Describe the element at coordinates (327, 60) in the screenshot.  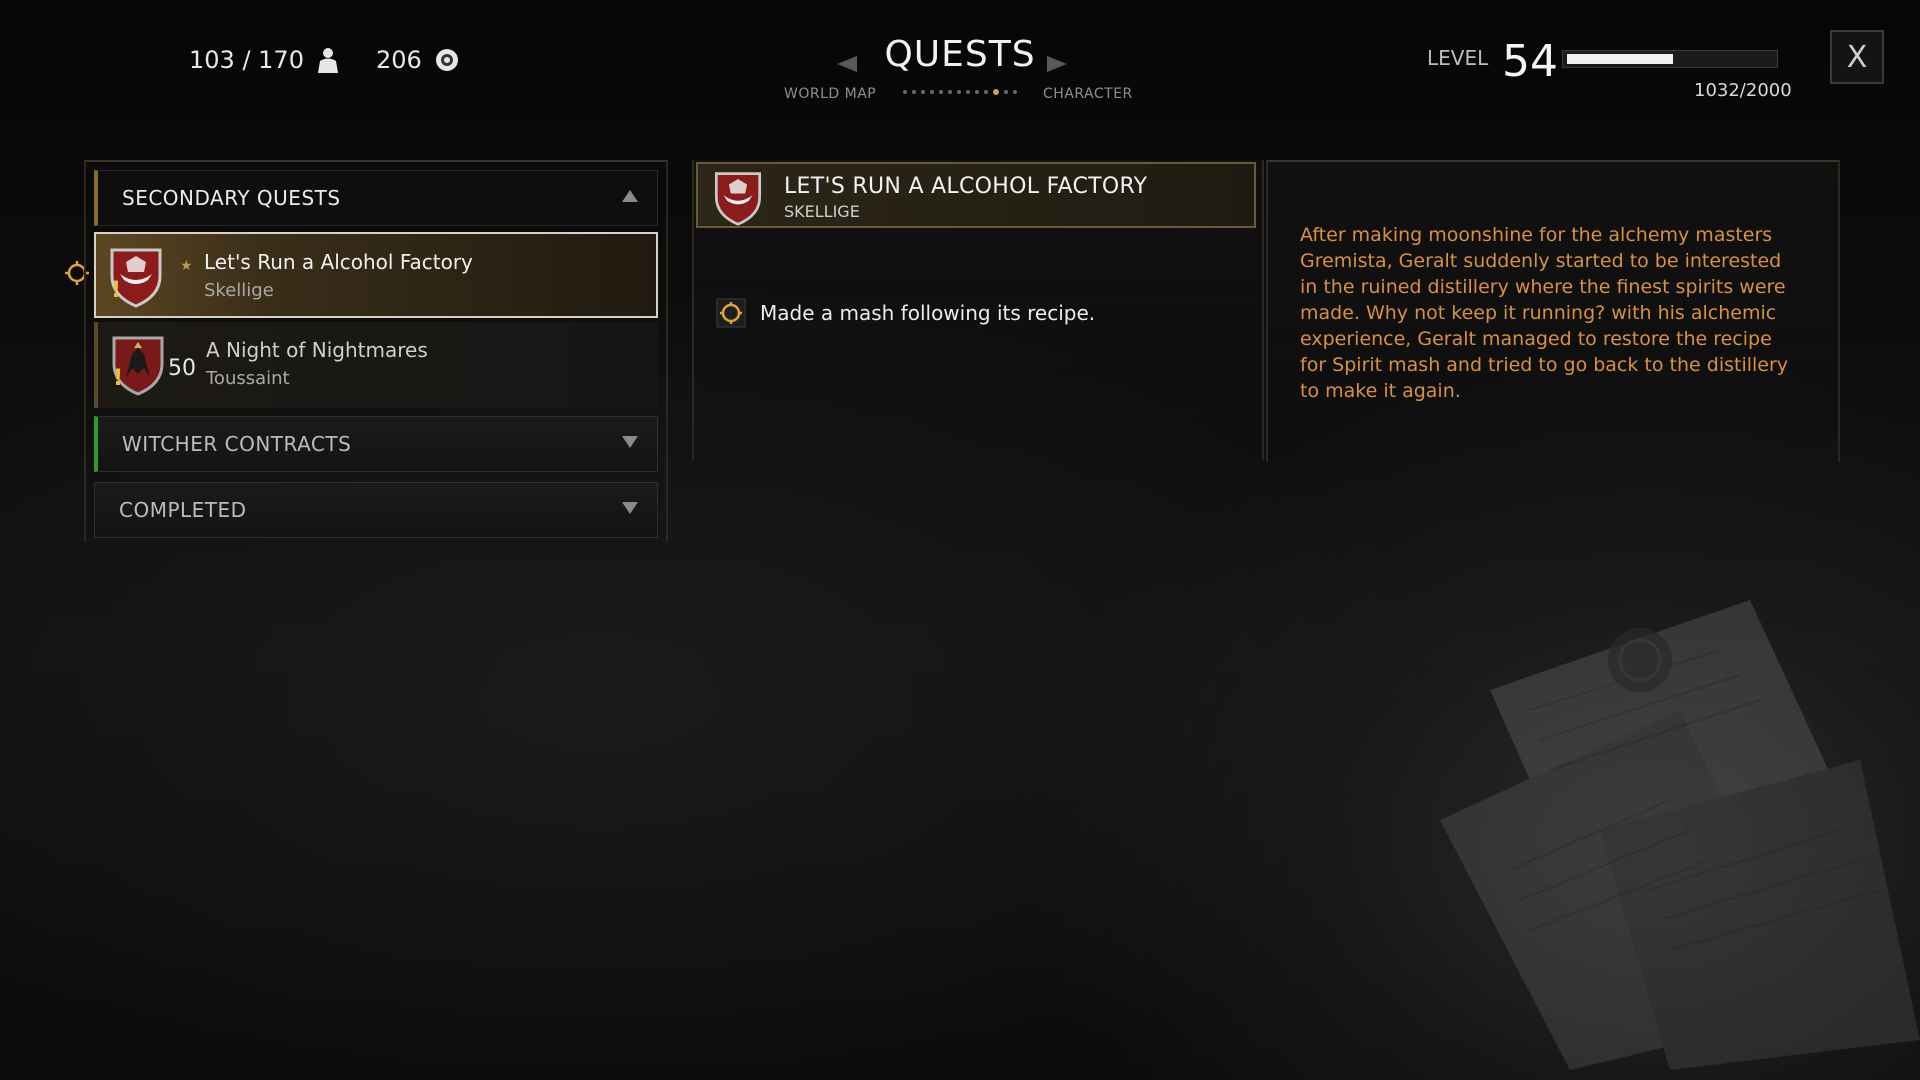
I see `person-weight-icon` at that location.